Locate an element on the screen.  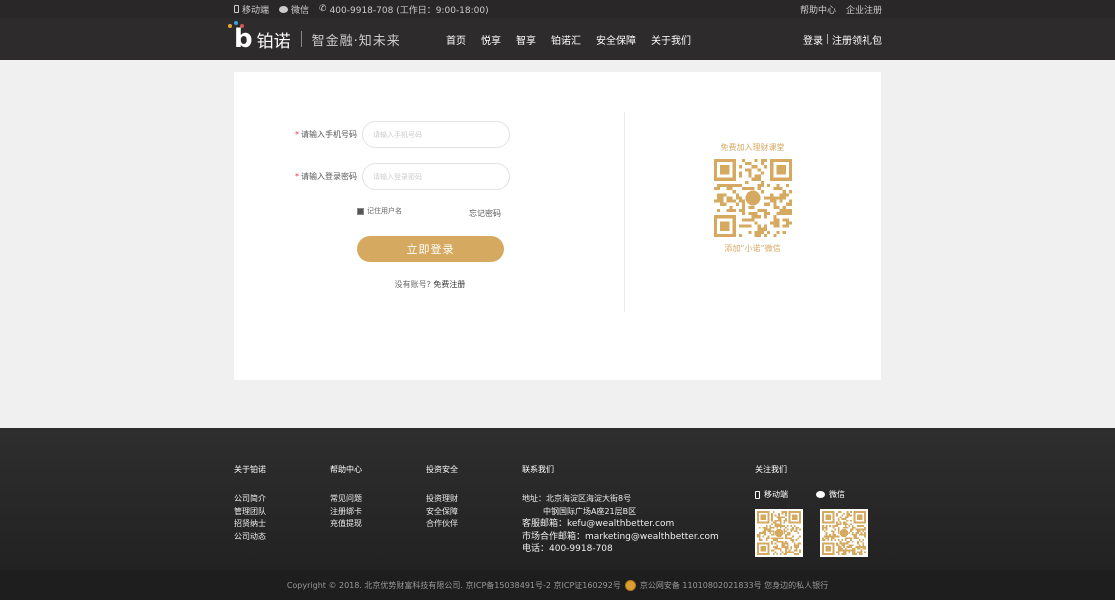
nav-yuexiang: 悦享 is located at coordinates (491, 39).